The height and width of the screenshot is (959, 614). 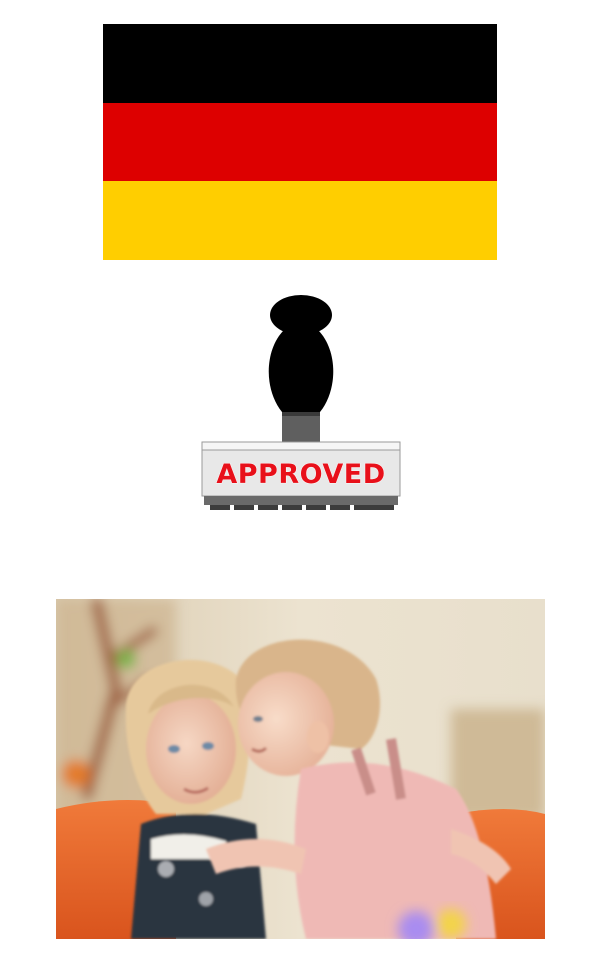 I want to click on flag-band-red, so click(x=300, y=142).